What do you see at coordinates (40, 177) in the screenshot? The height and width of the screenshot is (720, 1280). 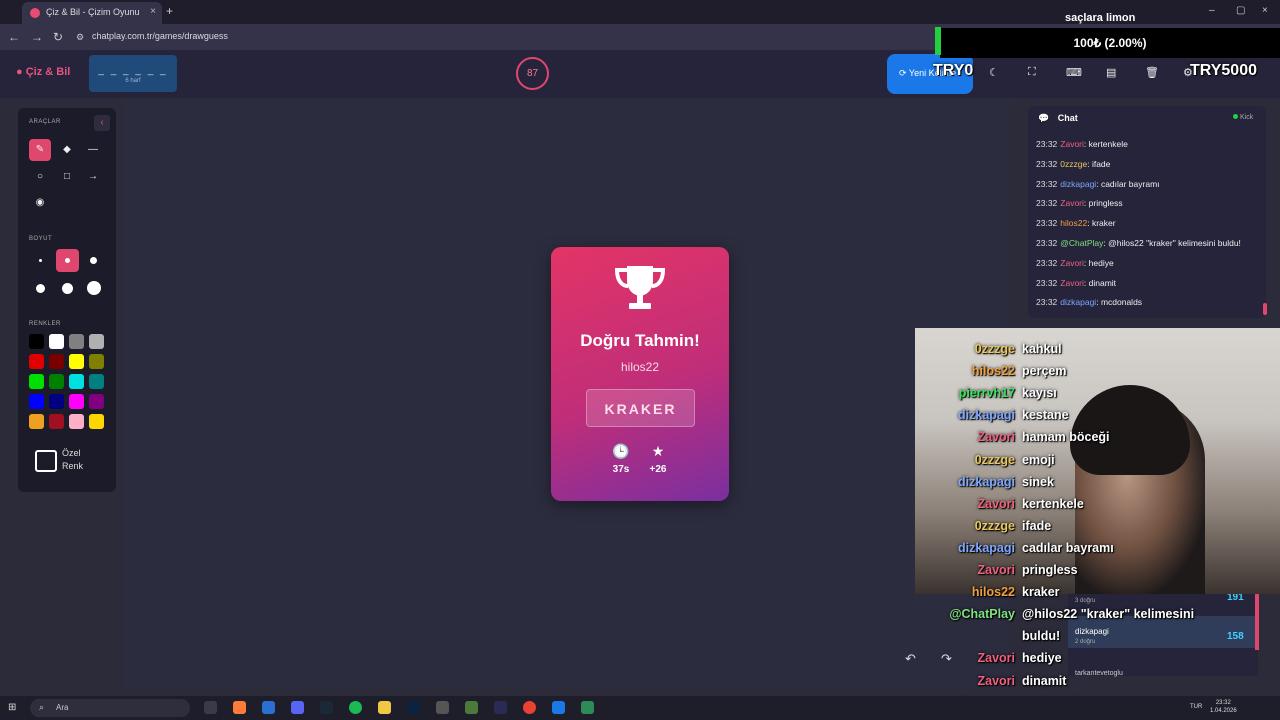 I see `circle-tool-icon: ○` at bounding box center [40, 177].